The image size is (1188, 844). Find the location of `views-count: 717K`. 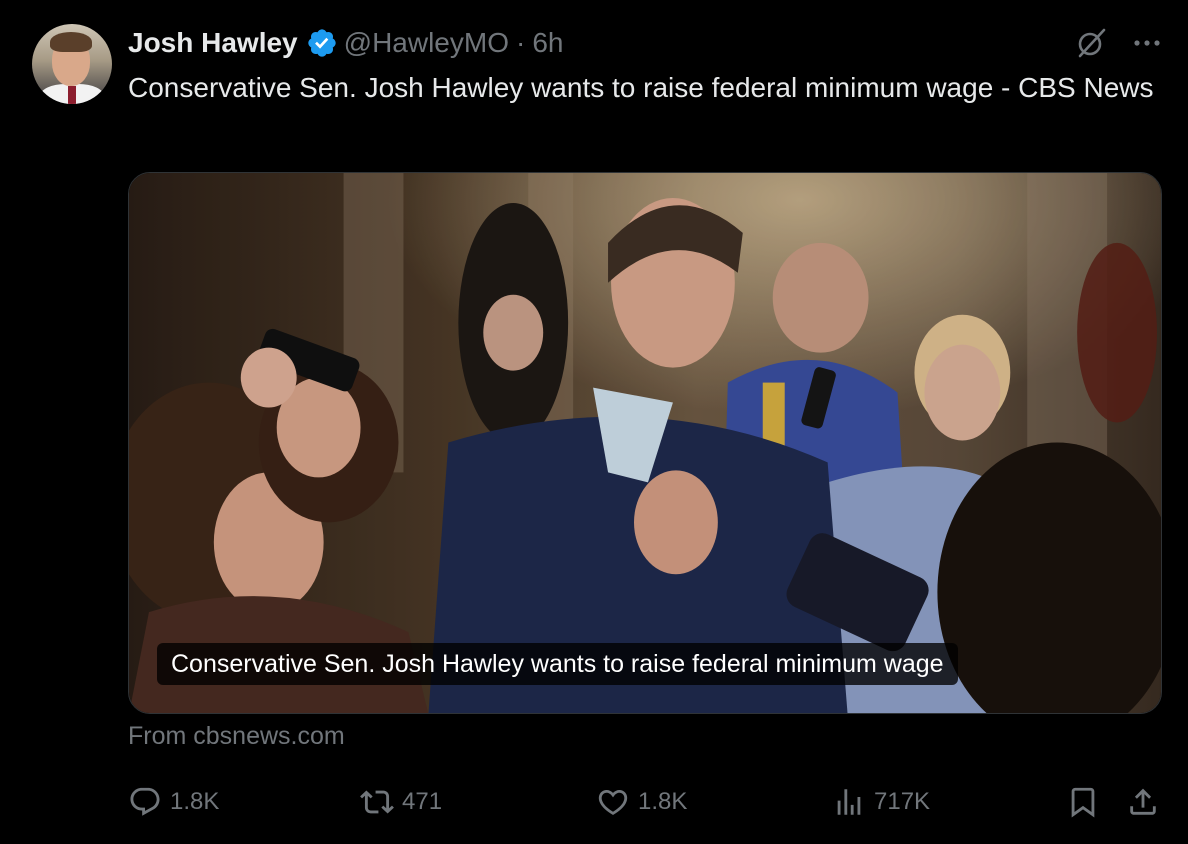

views-count: 717K is located at coordinates (902, 801).